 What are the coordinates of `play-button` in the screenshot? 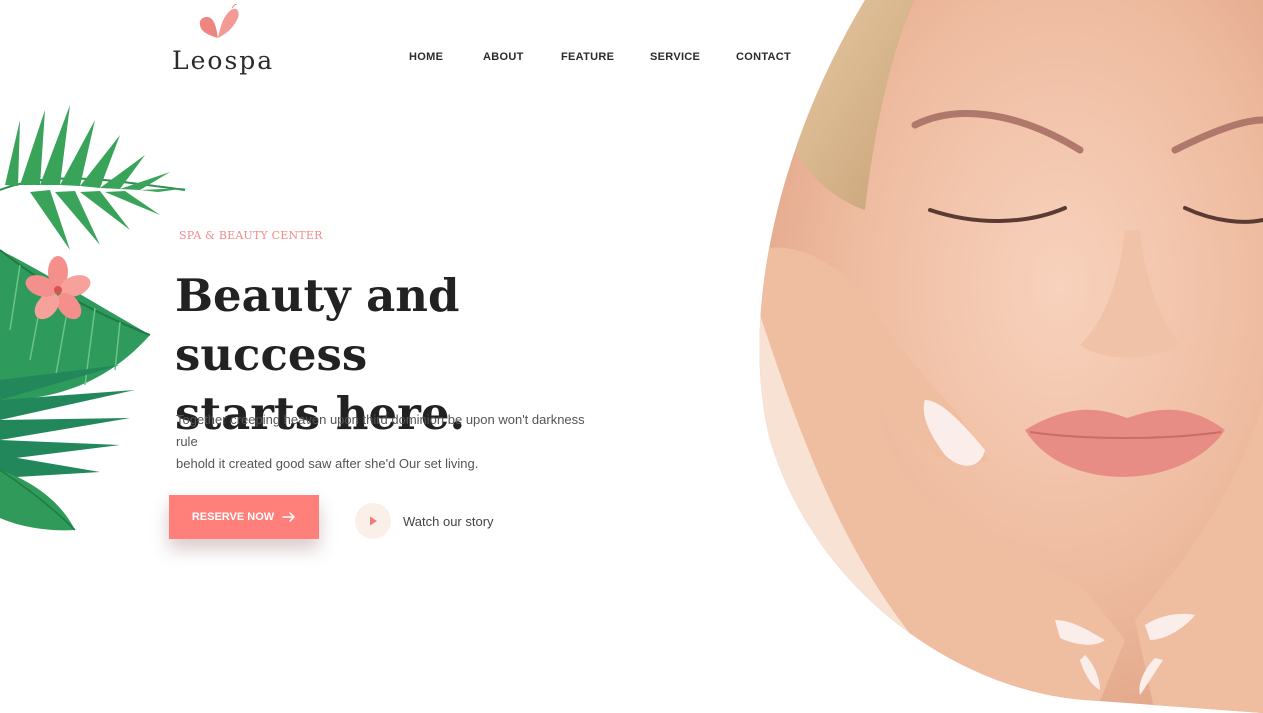 It's located at (373, 521).